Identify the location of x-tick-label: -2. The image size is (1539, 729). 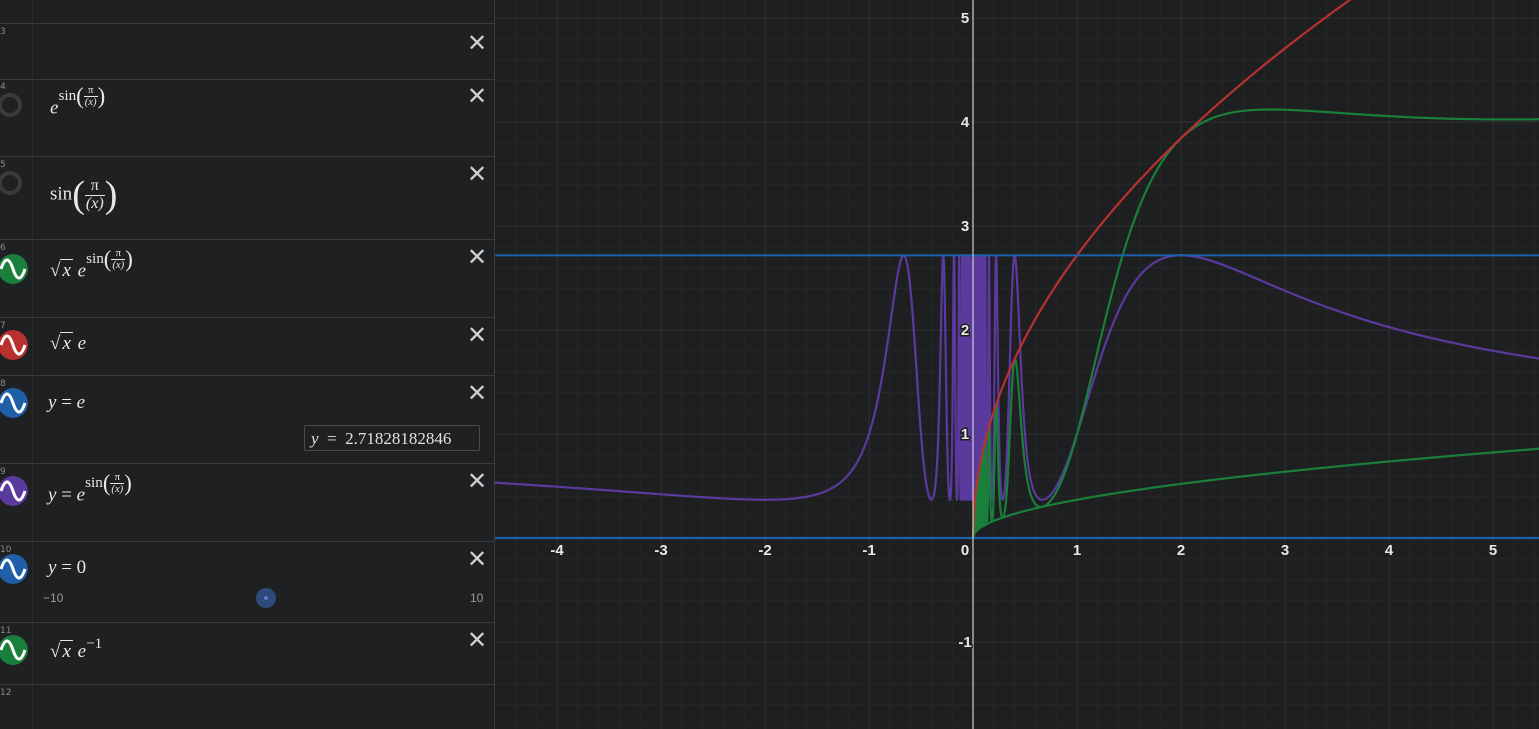
(764, 550).